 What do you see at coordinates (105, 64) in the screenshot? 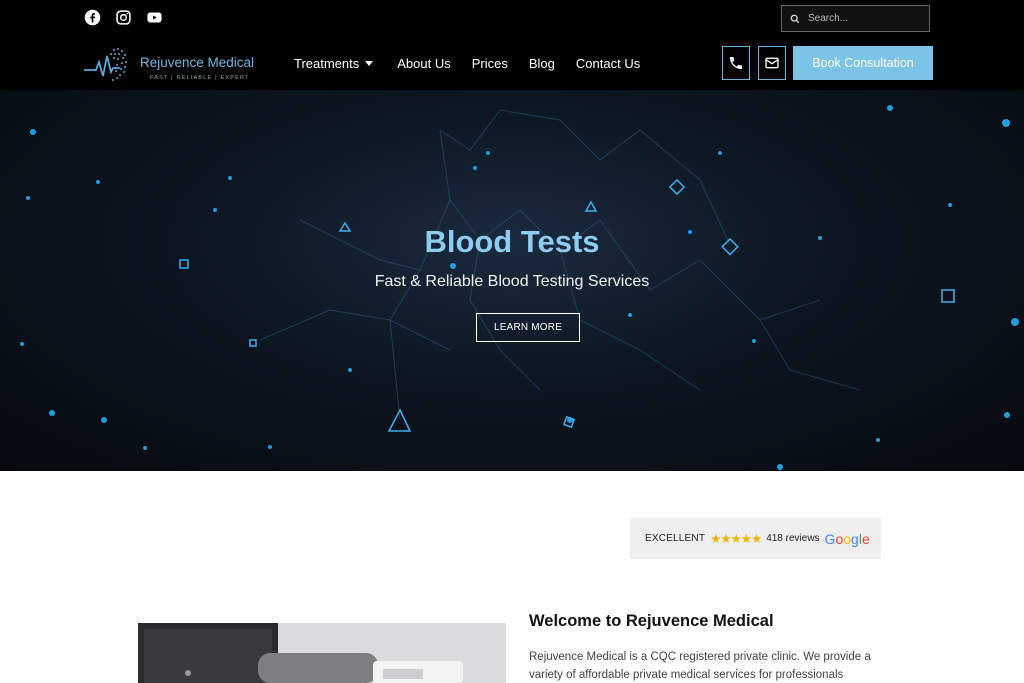
I see `logo-mark-icon` at bounding box center [105, 64].